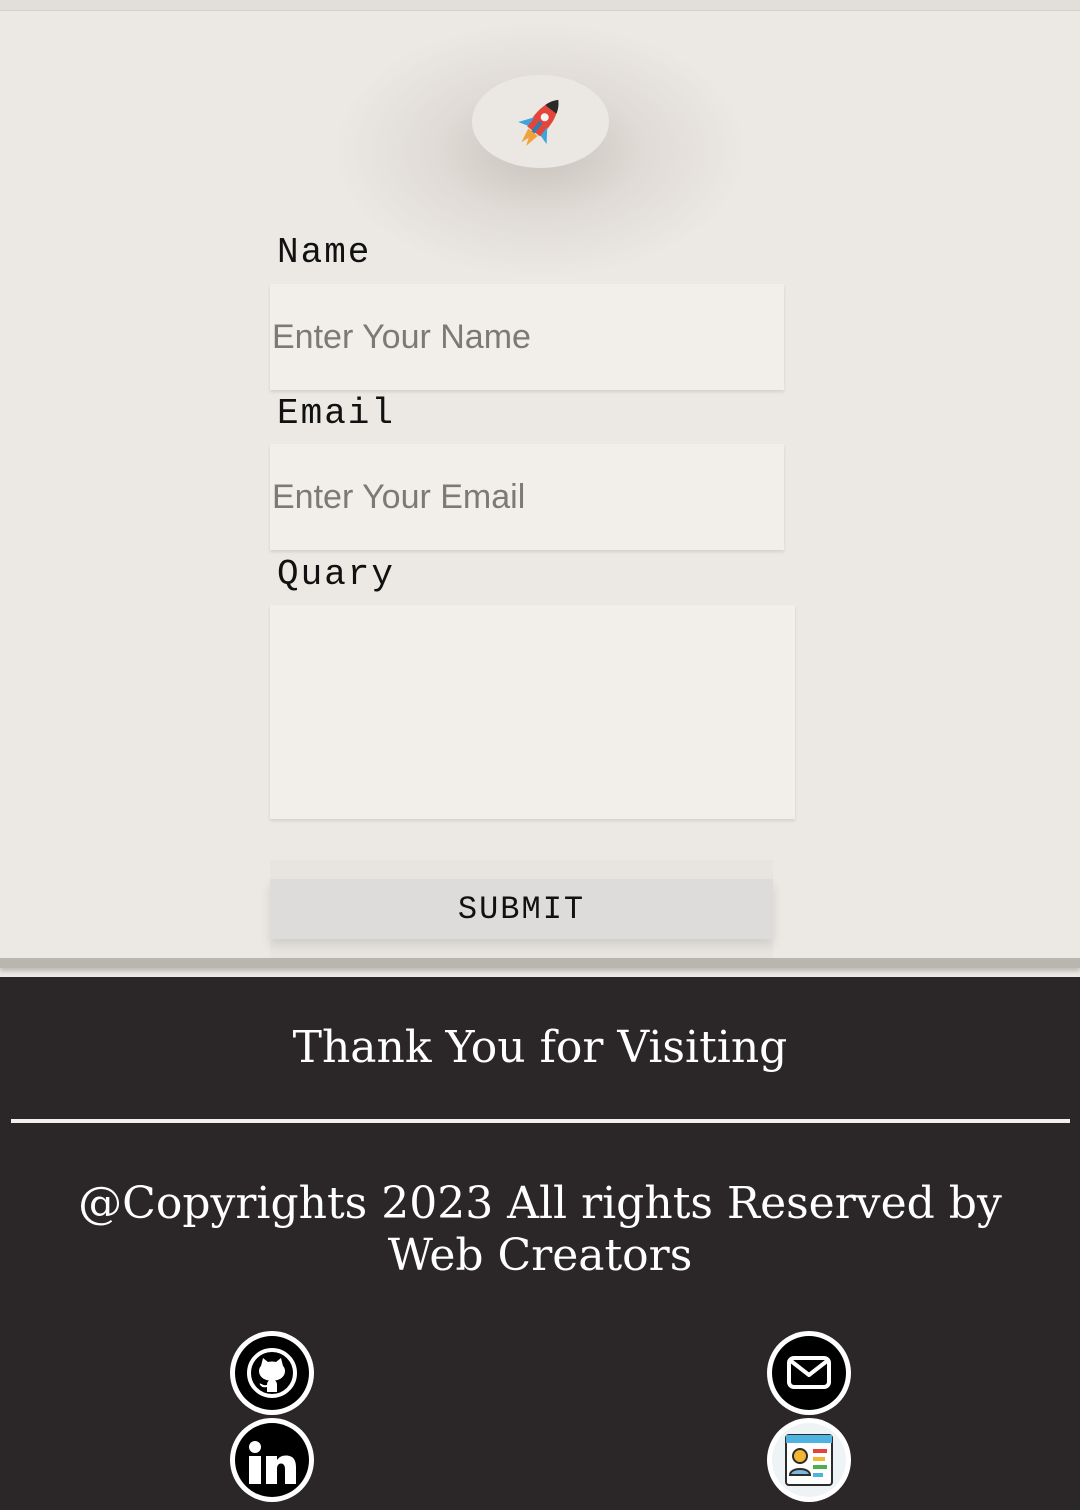 This screenshot has height=1510, width=1080. I want to click on github-link, so click(272, 1373).